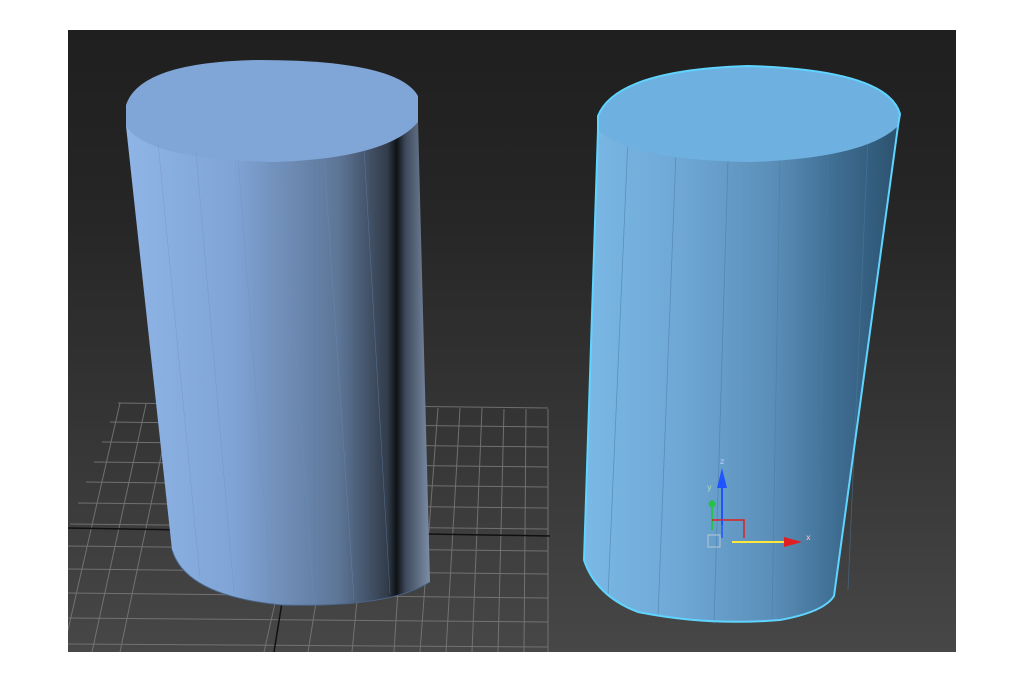 Image resolution: width=1024 pixels, height=683 pixels. What do you see at coordinates (709, 487) in the screenshot?
I see `gizmo-y-label: y` at bounding box center [709, 487].